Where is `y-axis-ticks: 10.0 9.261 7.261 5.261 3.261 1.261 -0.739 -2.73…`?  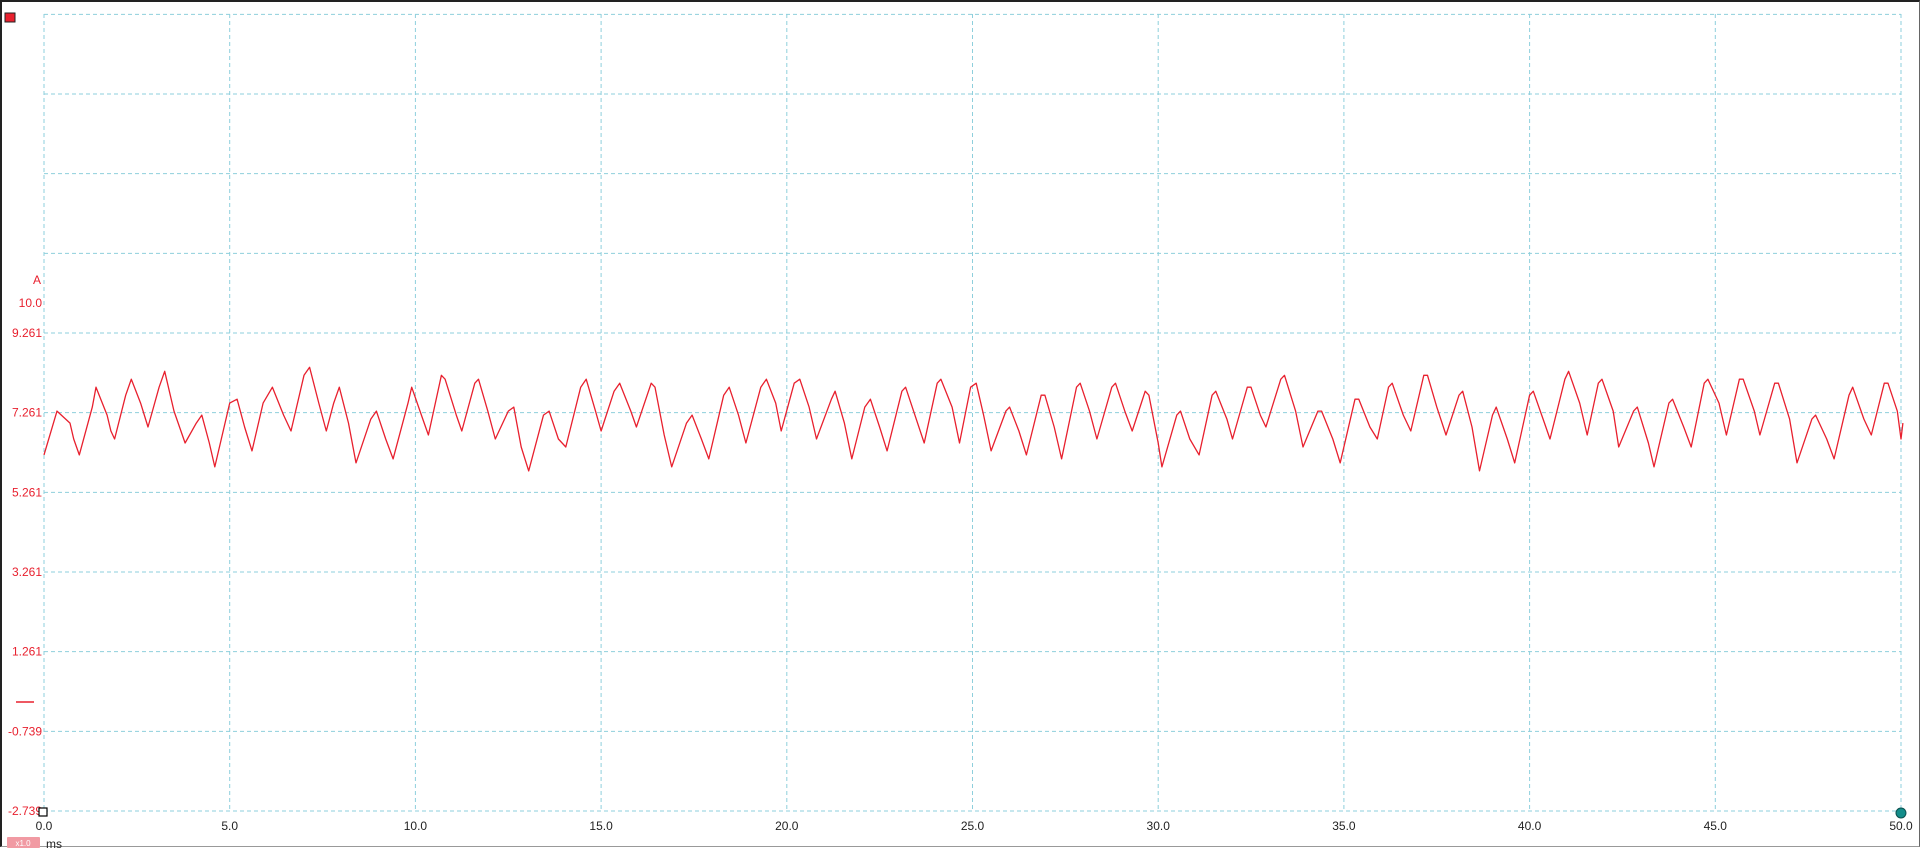 y-axis-ticks: 10.0 9.261 7.261 5.261 3.261 1.261 -0.739 -2.73… is located at coordinates (25, 557).